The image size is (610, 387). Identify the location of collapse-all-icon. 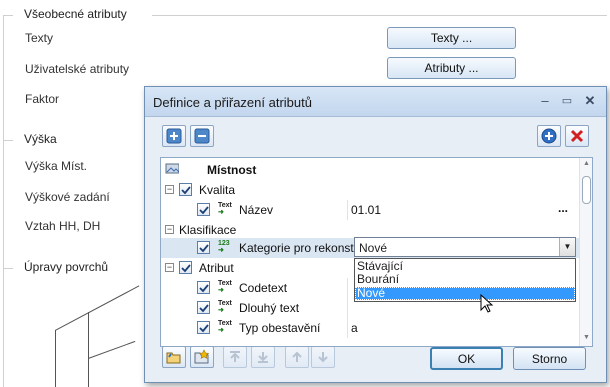
(202, 136).